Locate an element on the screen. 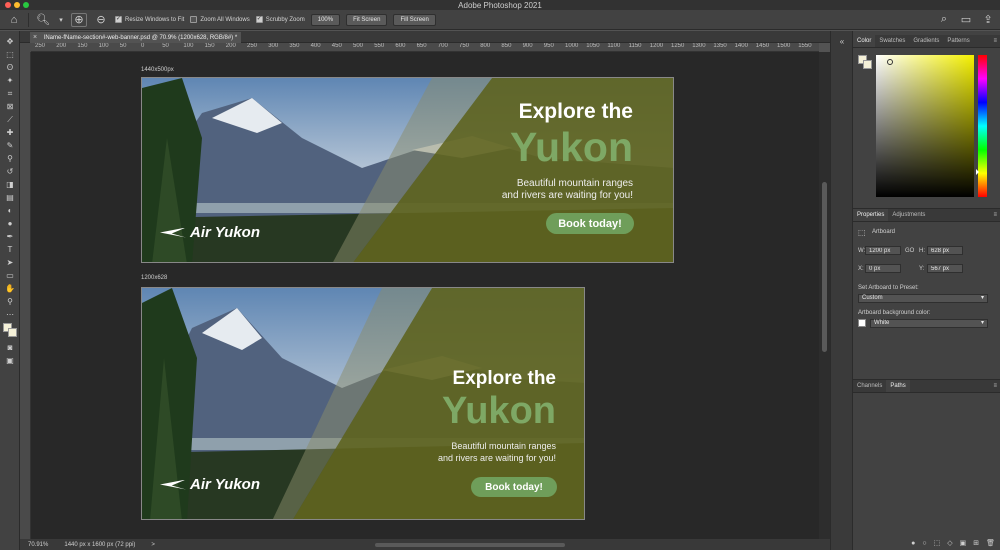 The height and width of the screenshot is (550, 1000). vertical-scrollbar is located at coordinates (824, 295).